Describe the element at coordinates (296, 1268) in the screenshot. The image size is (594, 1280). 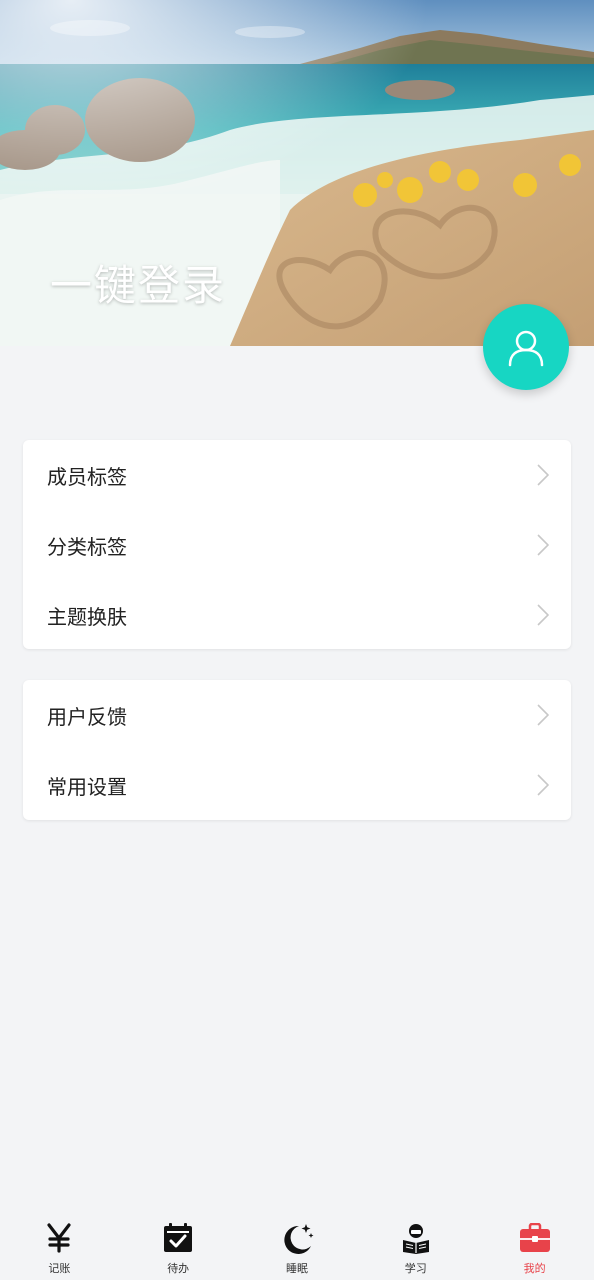
I see `tab-label: 睡眠` at that location.